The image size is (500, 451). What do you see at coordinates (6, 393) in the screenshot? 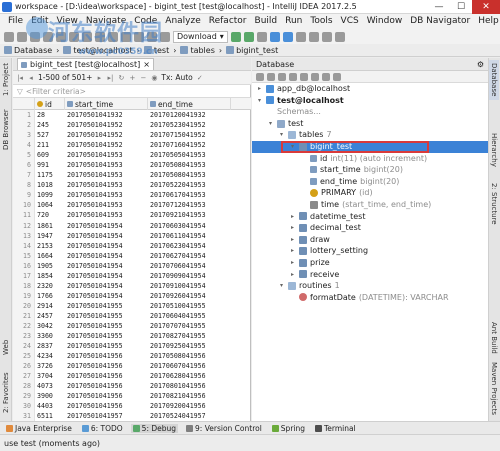
I see `tab-favorites: 2: Favorites` at bounding box center [6, 393].